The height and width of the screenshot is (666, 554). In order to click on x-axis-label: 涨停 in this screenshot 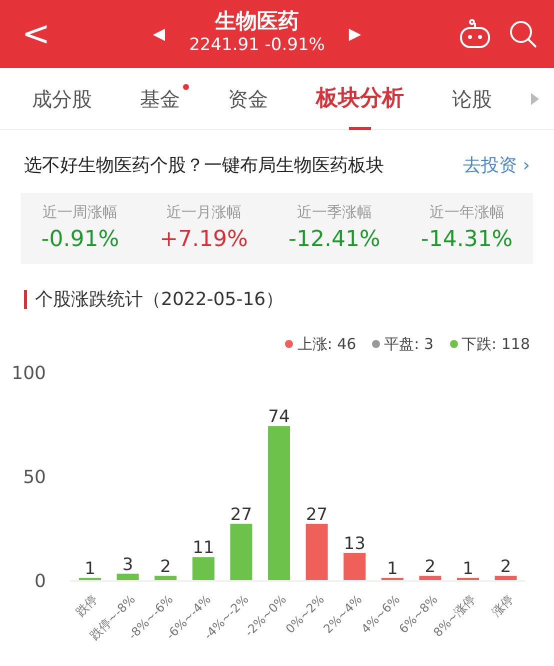, I will do `click(502, 605)`.